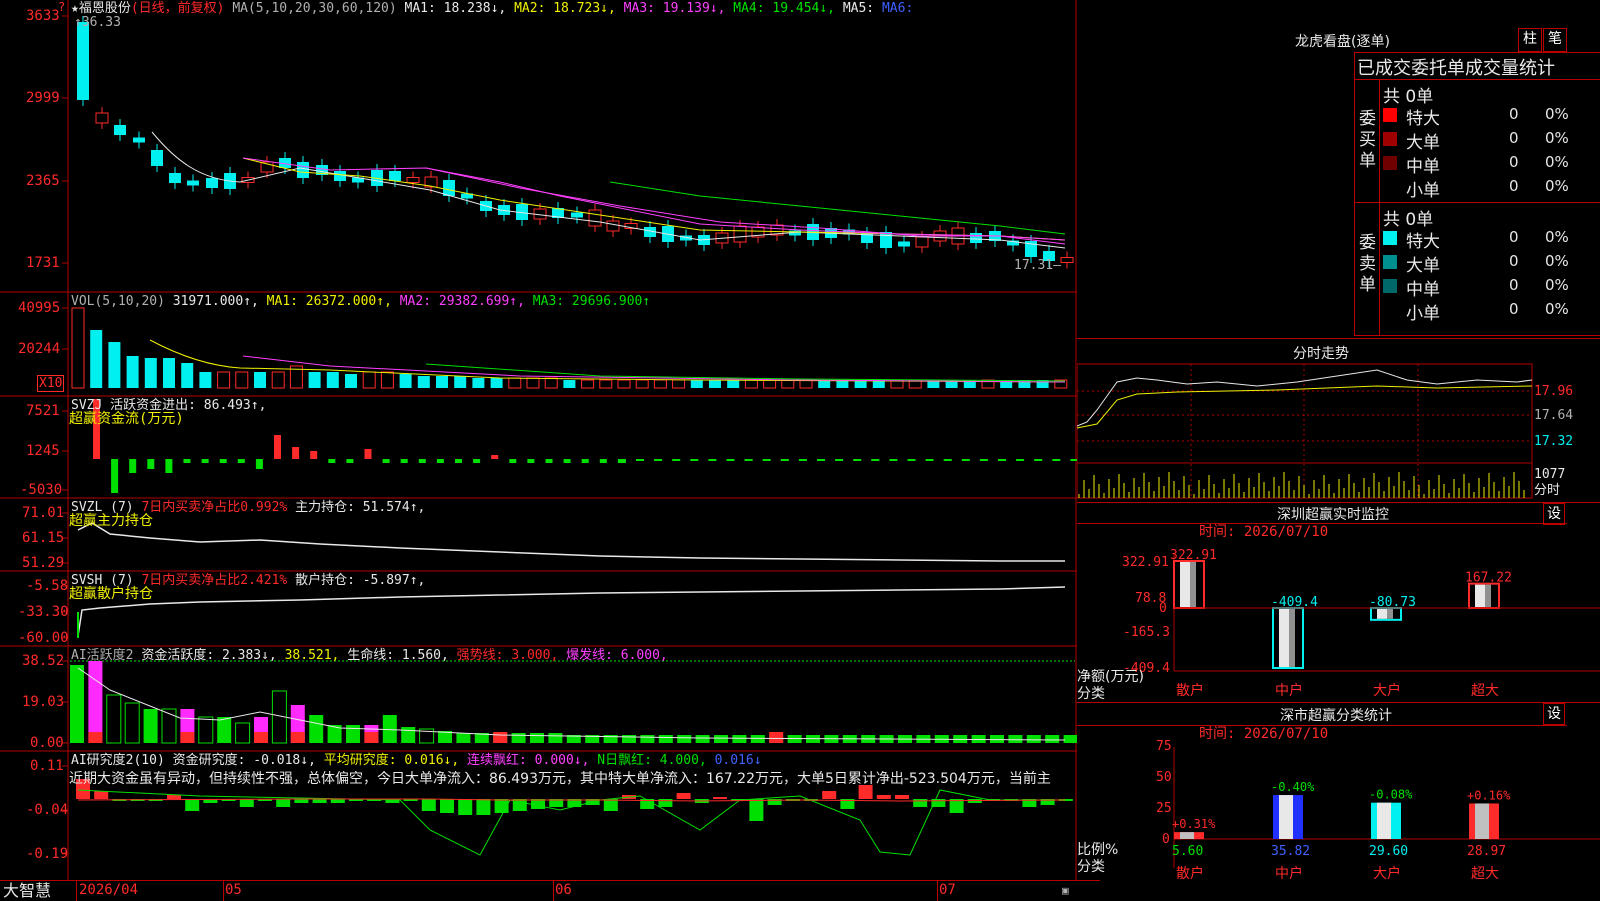  Describe the element at coordinates (738, 760) in the screenshot. I see `res-extra: 0.016↓` at that location.